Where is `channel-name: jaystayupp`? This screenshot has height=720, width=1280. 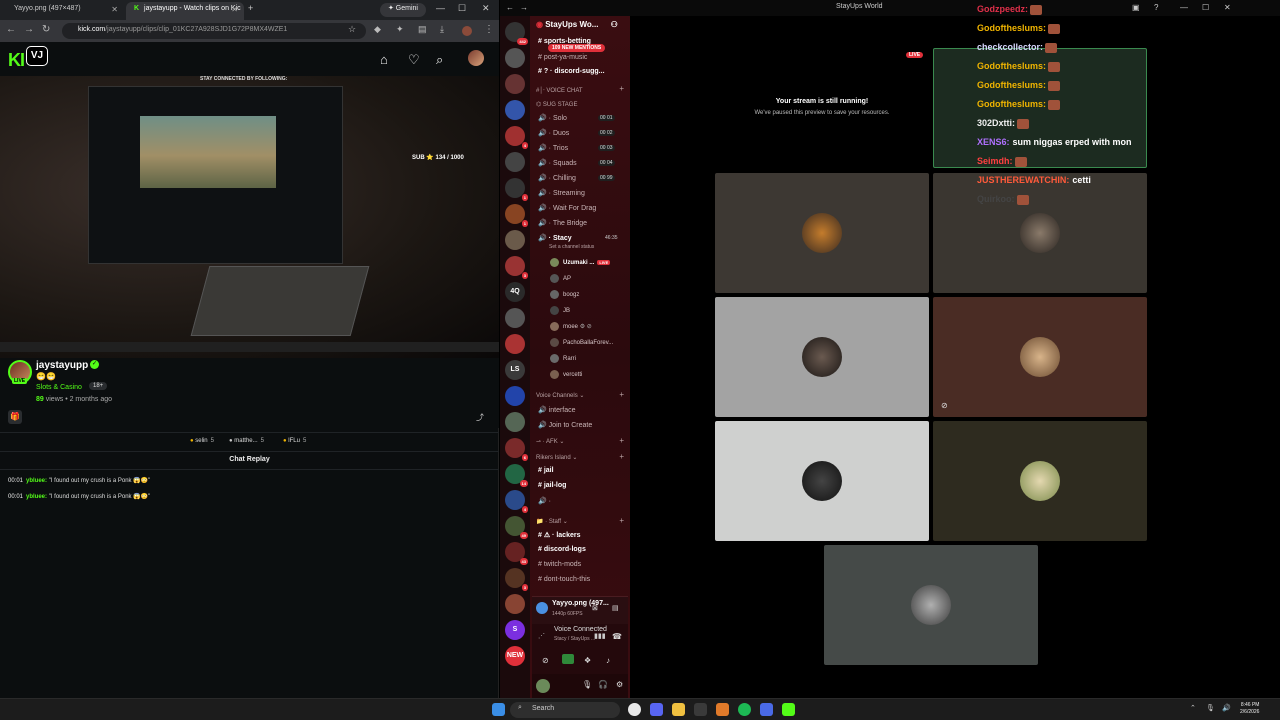 channel-name: jaystayupp is located at coordinates (62, 365).